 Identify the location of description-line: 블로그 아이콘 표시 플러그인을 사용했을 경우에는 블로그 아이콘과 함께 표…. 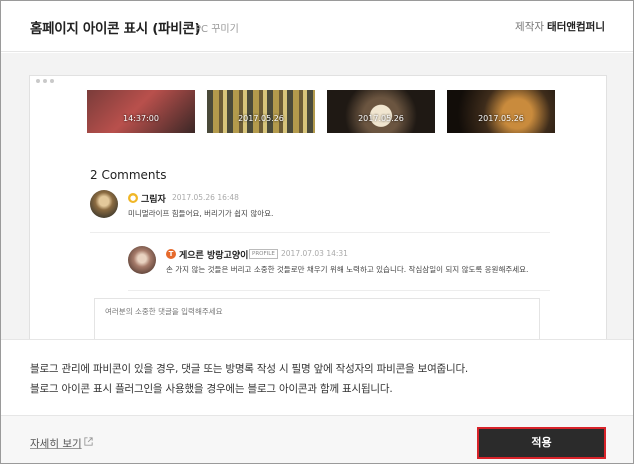
(211, 389).